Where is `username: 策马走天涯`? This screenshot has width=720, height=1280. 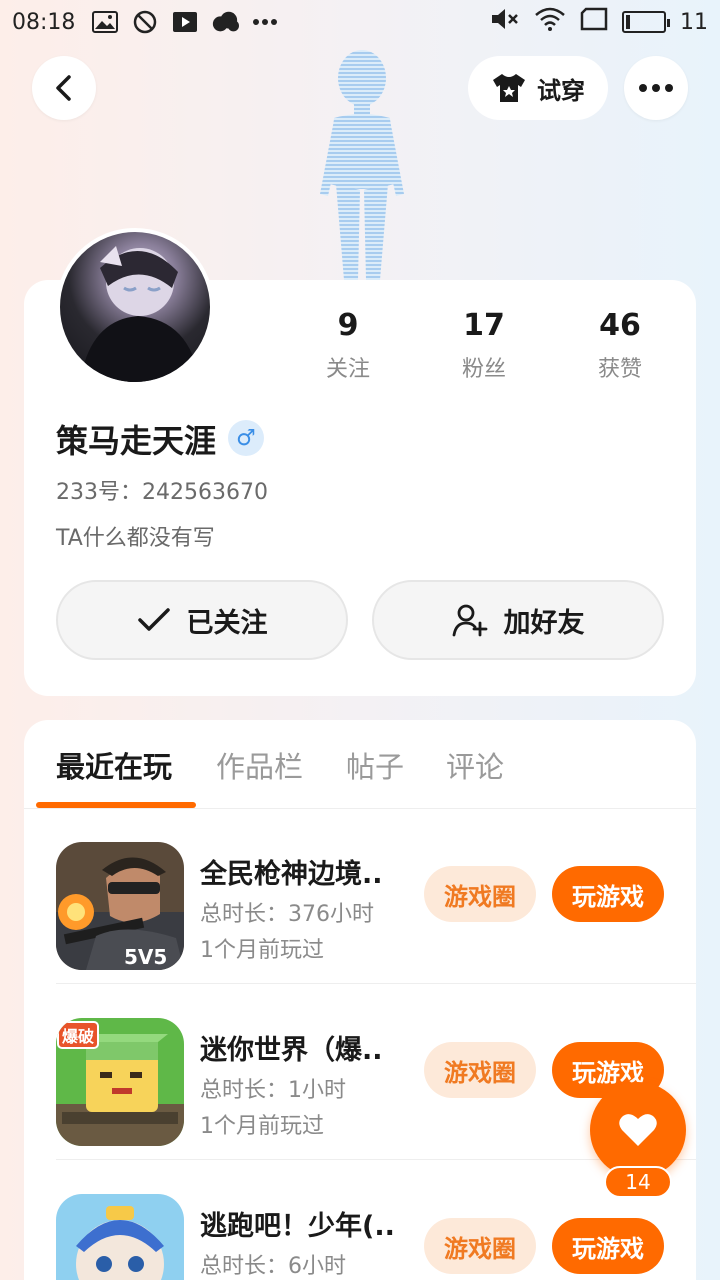
username: 策马走天涯 is located at coordinates (136, 441).